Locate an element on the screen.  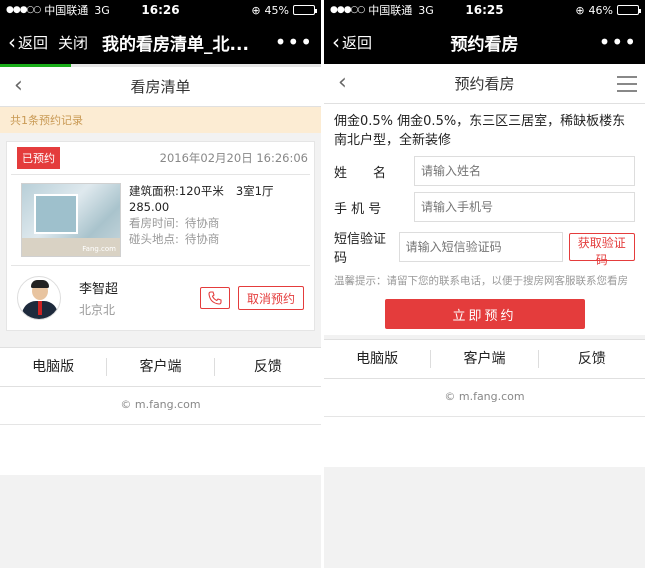
house-price: 285.00 is located at coordinates (149, 207).